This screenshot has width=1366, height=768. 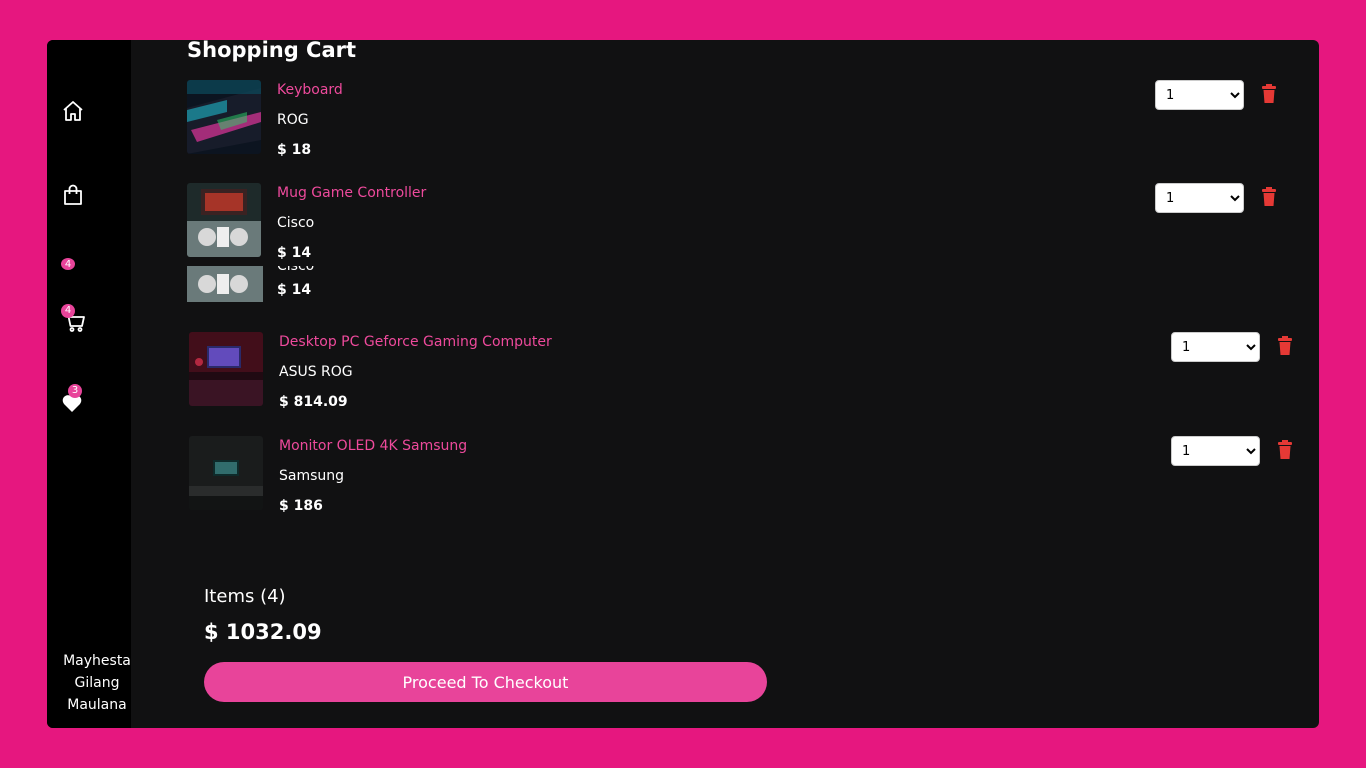 I want to click on cart-item-monitor: Monitor OLED 4K Samsung Samsung $ 186 1, so click(x=741, y=476).